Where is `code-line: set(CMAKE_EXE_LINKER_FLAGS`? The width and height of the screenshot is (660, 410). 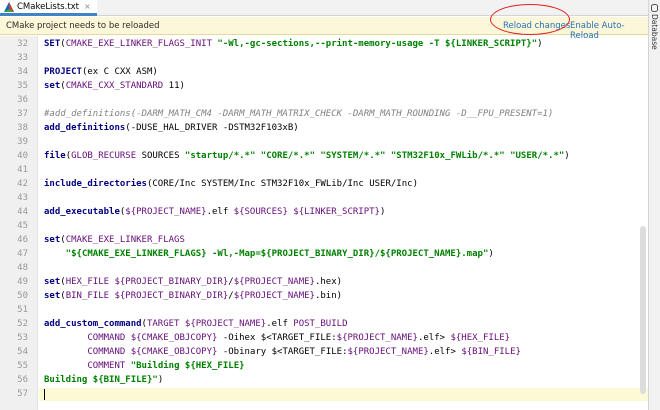 code-line: set(CMAKE_EXE_LINKER_FLAGS is located at coordinates (114, 240).